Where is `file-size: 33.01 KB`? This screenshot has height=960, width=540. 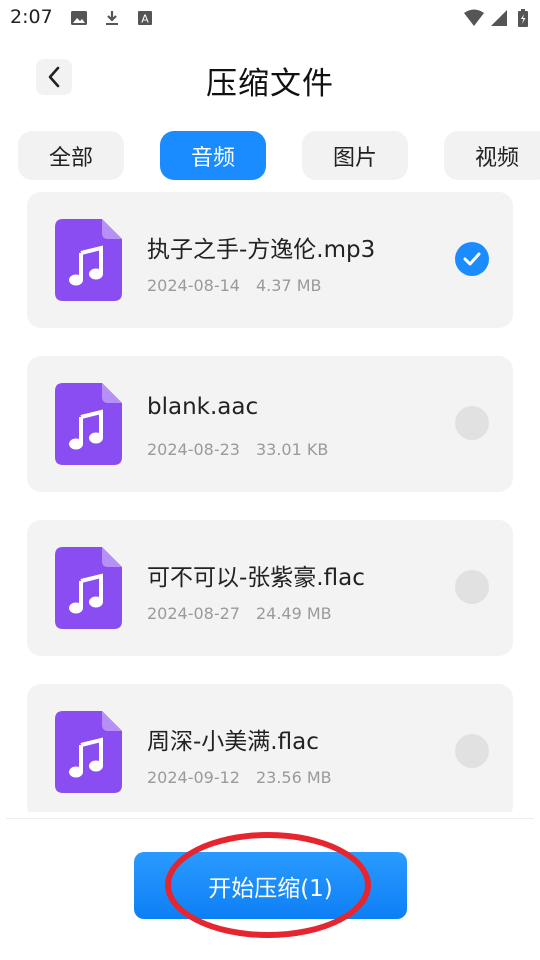 file-size: 33.01 KB is located at coordinates (292, 449).